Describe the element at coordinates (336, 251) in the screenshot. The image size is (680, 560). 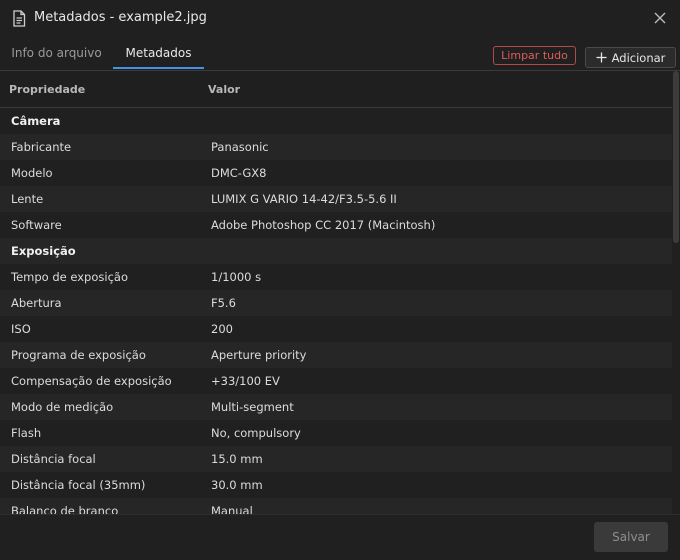
I see `section-header-row: Exposição` at that location.